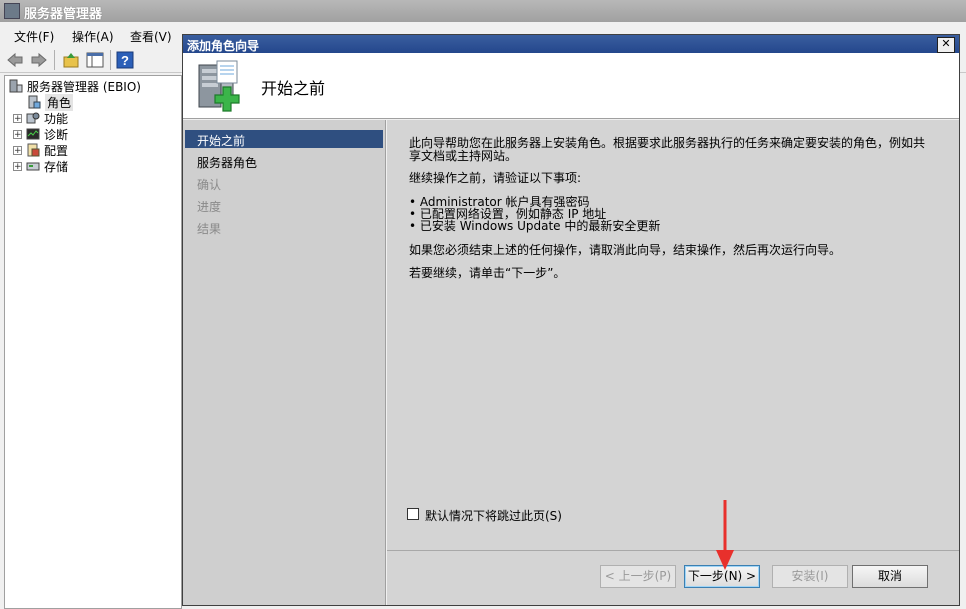 The image size is (966, 609). I want to click on verify-heading: 继续操作之前，请验证以下事项:, so click(495, 178).